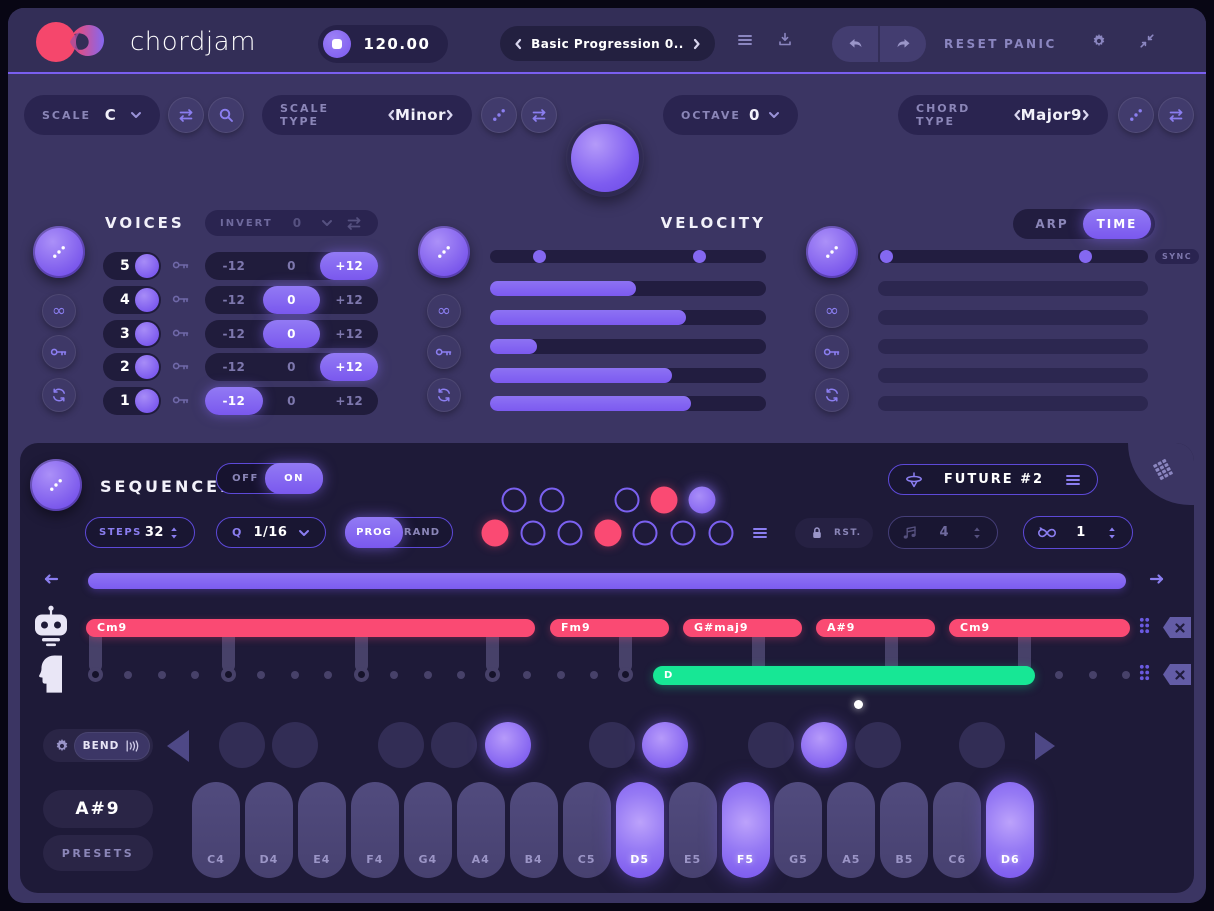 This screenshot has width=1214, height=911. Describe the element at coordinates (132, 333) in the screenshot. I see `voice-3-toggle: 3` at that location.